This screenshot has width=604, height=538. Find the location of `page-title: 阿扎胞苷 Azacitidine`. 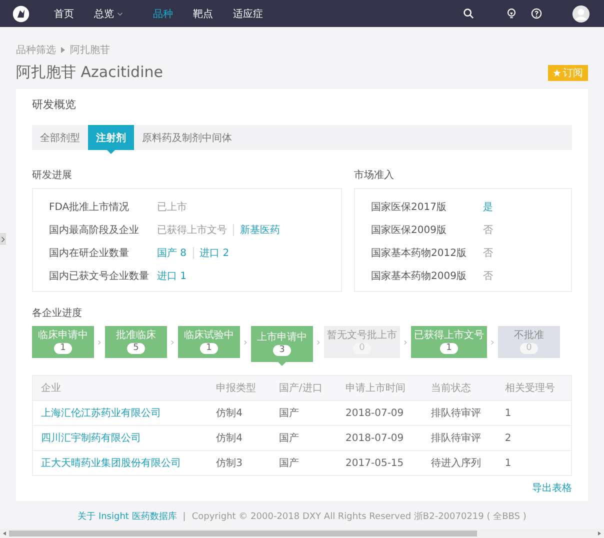

page-title: 阿扎胞苷 Azacitidine is located at coordinates (89, 72).